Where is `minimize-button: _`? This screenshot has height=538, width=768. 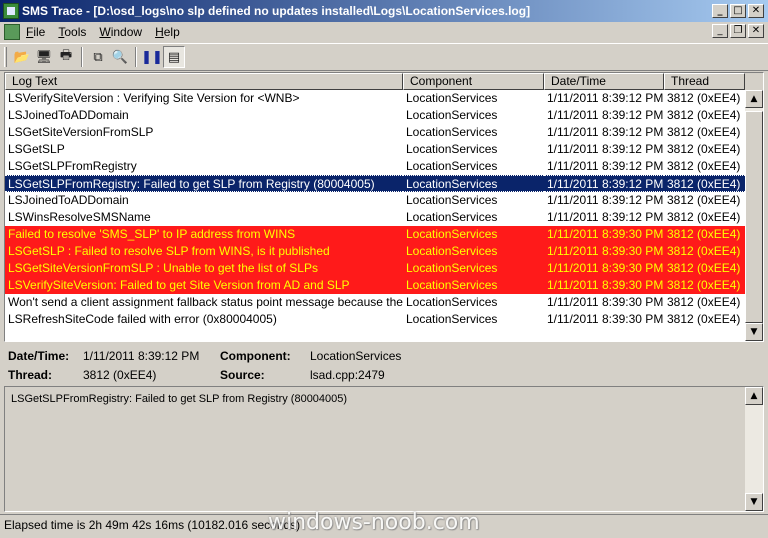 minimize-button: _ is located at coordinates (720, 11).